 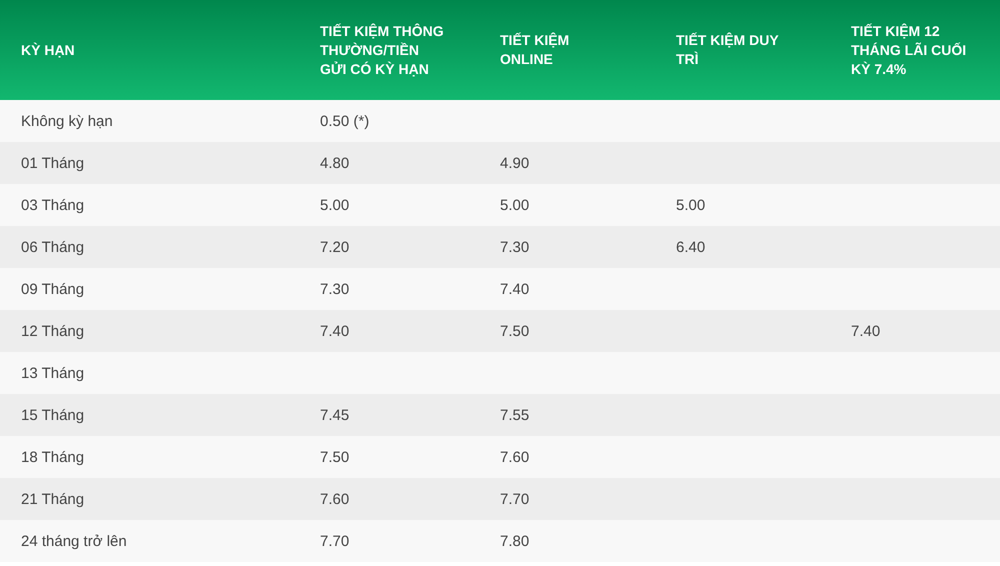 I want to click on table-cell: 7.80, so click(x=575, y=541).